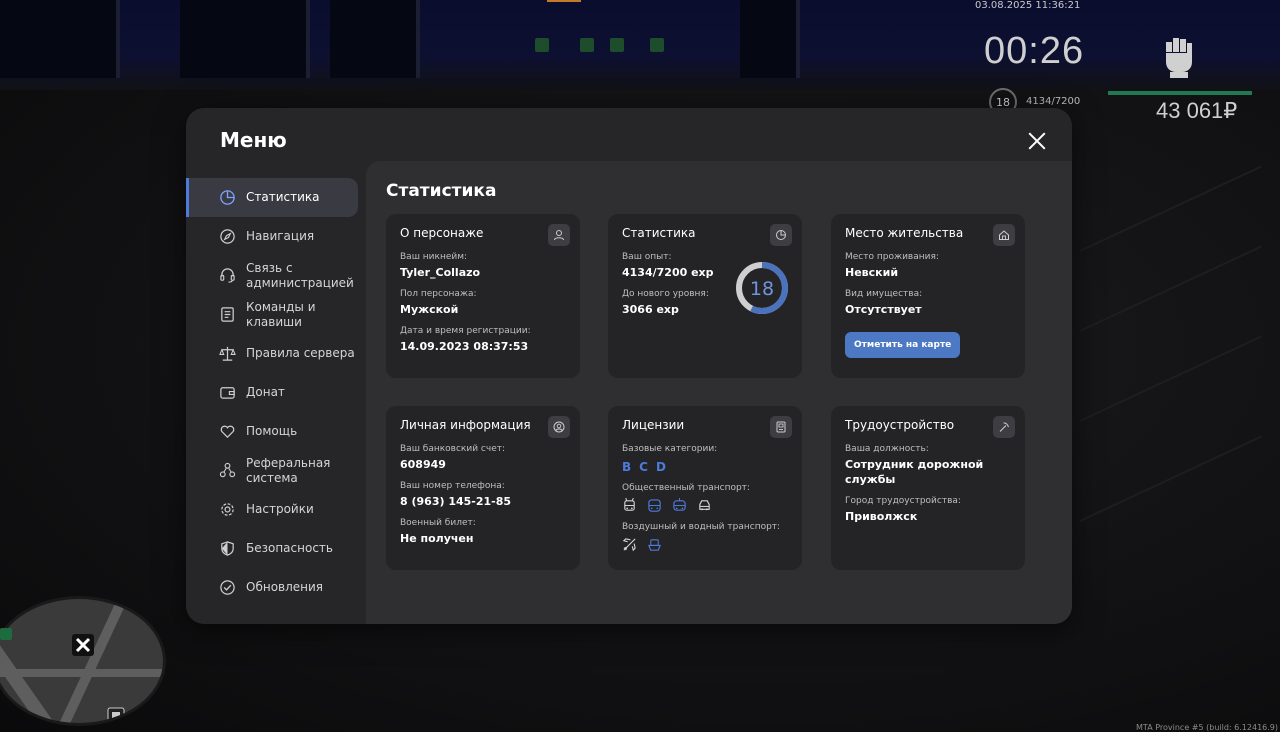 This screenshot has height=732, width=1280. What do you see at coordinates (903, 501) in the screenshot?
I see `work-city-label: Город трудоустройства:` at bounding box center [903, 501].